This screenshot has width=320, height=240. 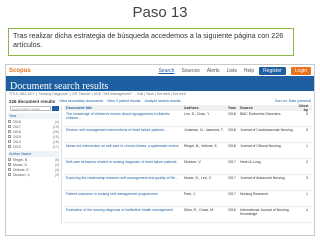 What do you see at coordinates (56, 174) in the screenshot?
I see `facet-count: (3)` at bounding box center [56, 174].